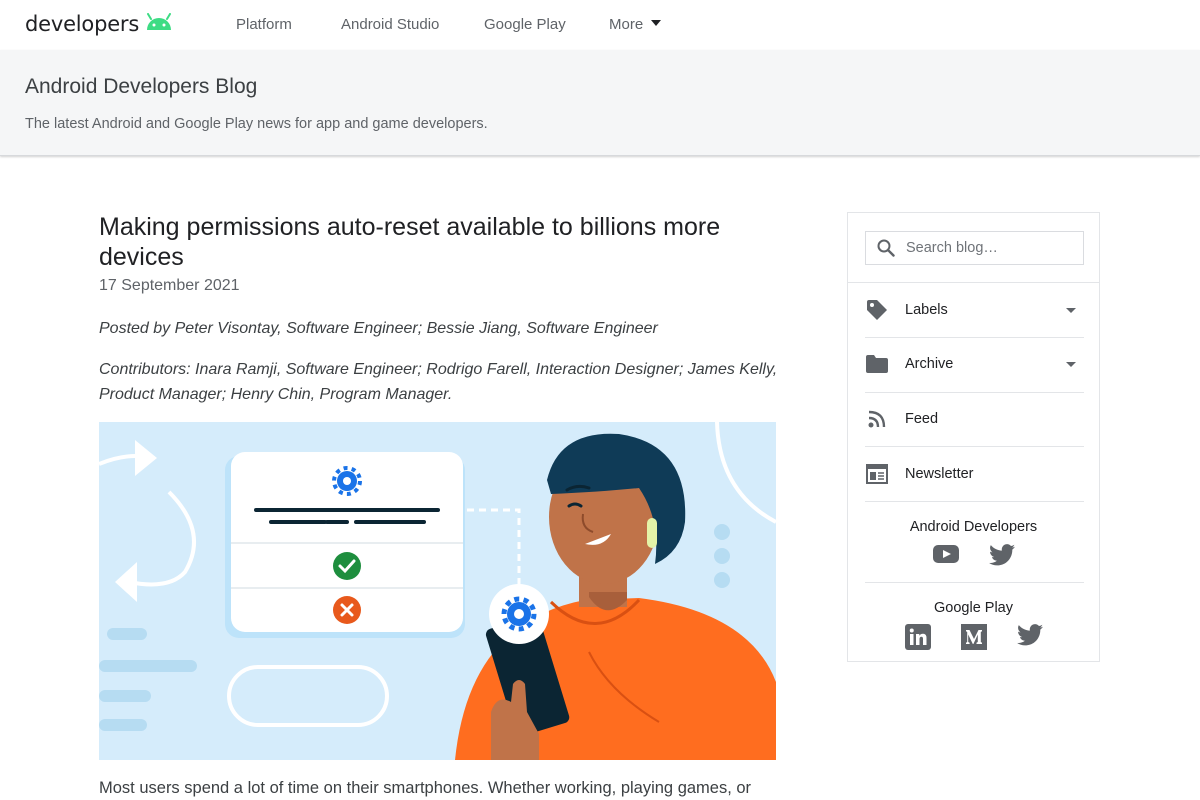 Image resolution: width=1200 pixels, height=800 pixels. What do you see at coordinates (264, 24) in the screenshot?
I see `nav-platform: Platform` at bounding box center [264, 24].